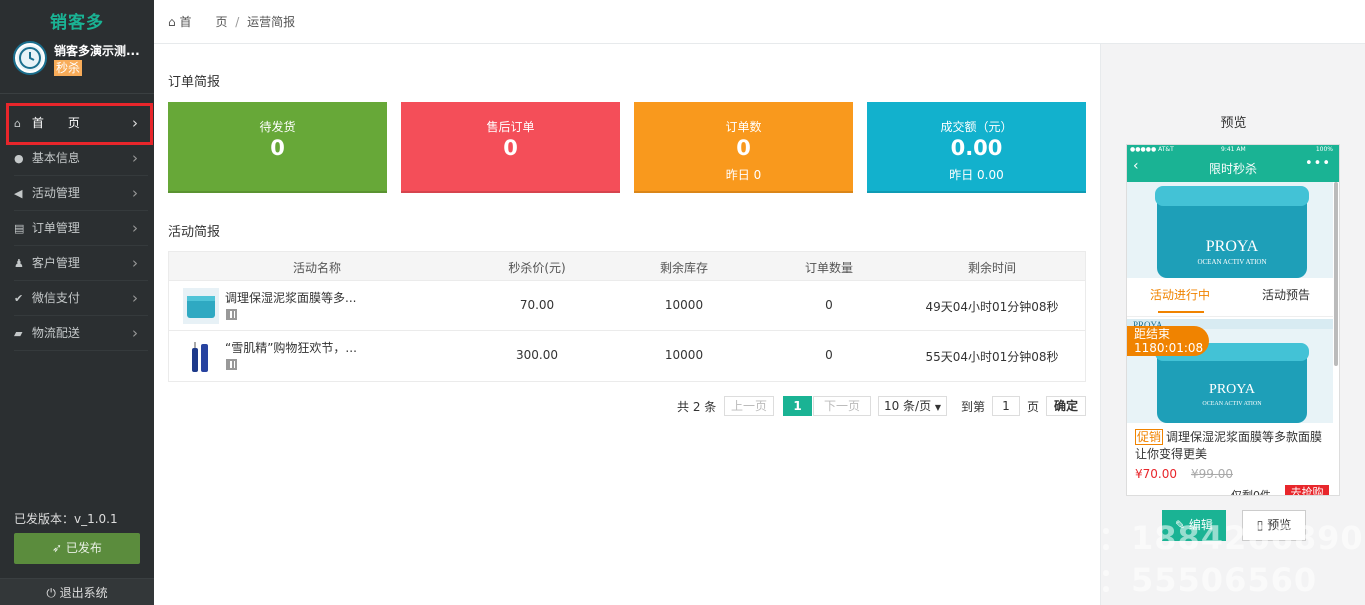 This screenshot has height=605, width=1365. I want to click on goto-label: 到第, so click(973, 407).